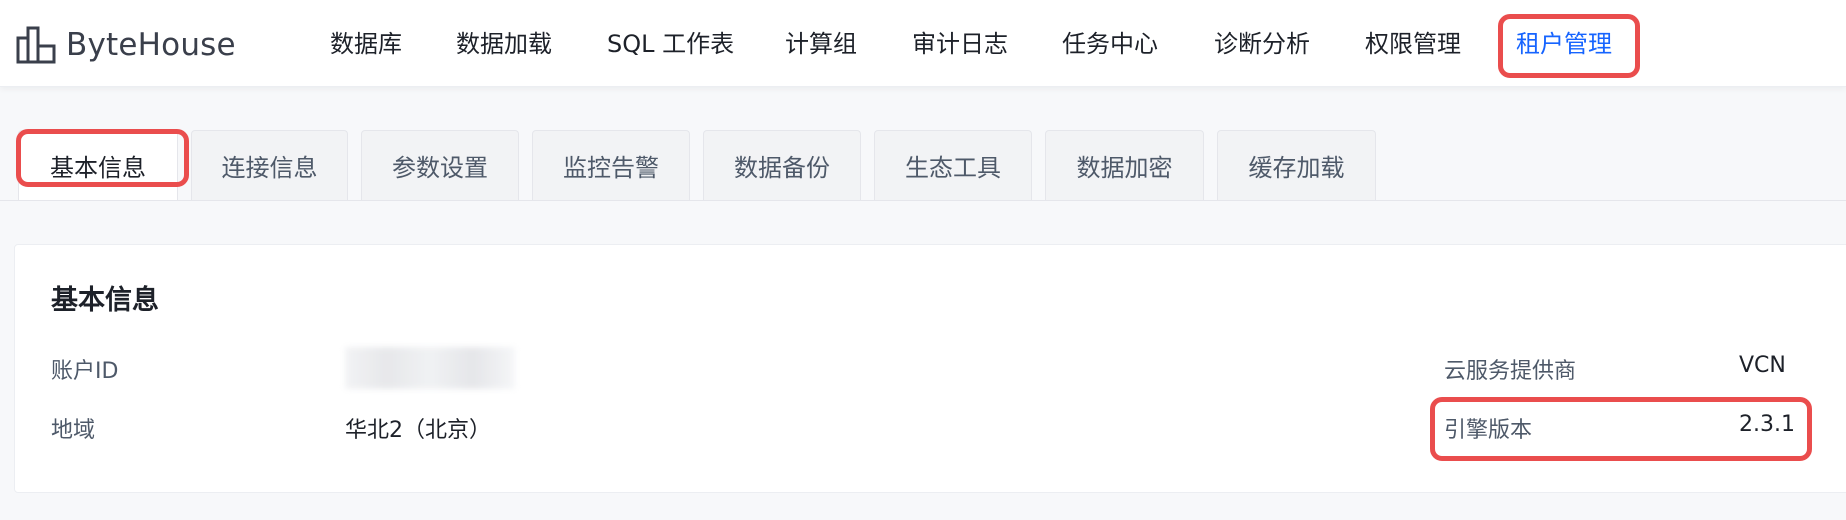 Image resolution: width=1846 pixels, height=520 pixels. What do you see at coordinates (1110, 44) in the screenshot?
I see `nav-item-task-center: 任务中心` at bounding box center [1110, 44].